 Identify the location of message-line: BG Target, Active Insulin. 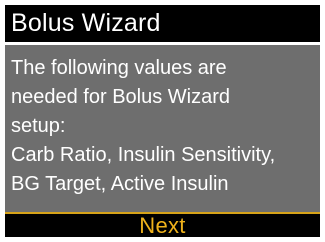
(120, 184).